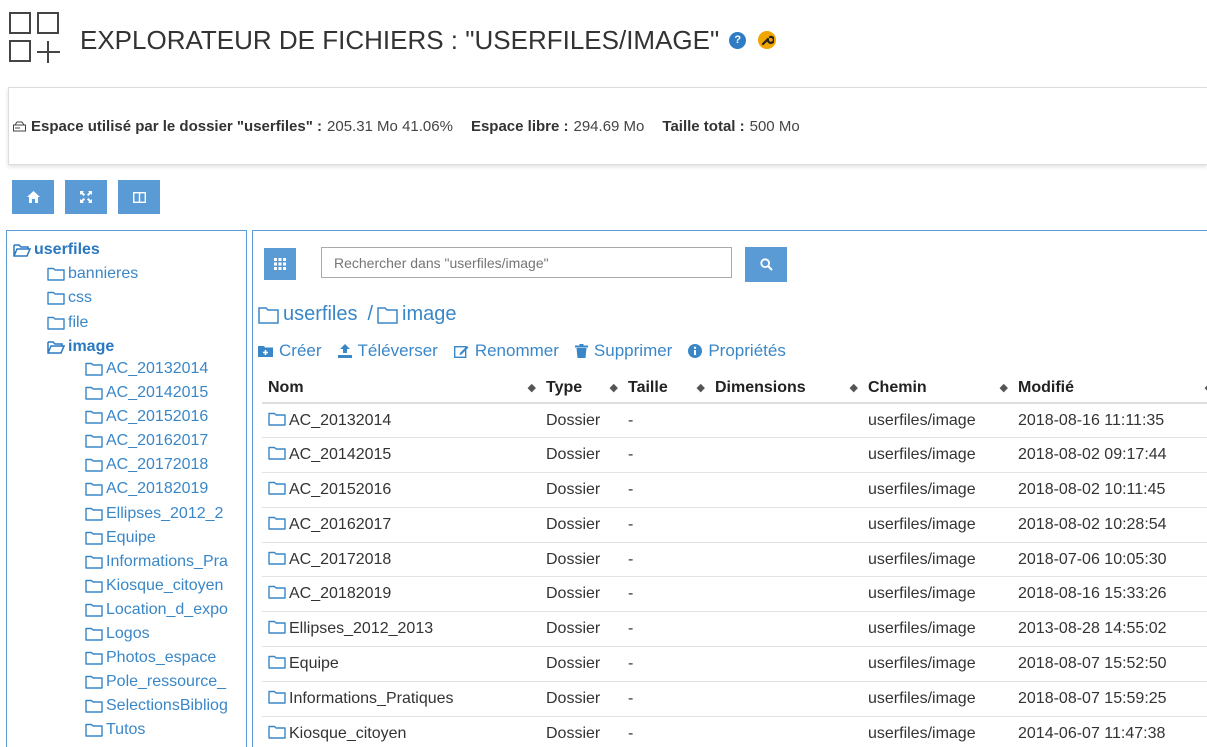 This screenshot has width=1207, height=747. I want to click on cell-name: AC_20172018, so click(401, 560).